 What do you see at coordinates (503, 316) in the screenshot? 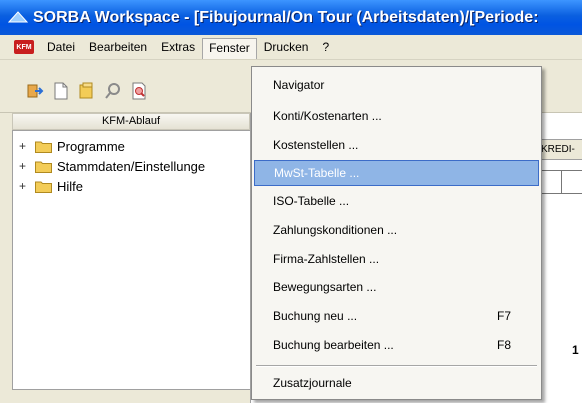
I see `menu-item-shortcut: F7` at bounding box center [503, 316].